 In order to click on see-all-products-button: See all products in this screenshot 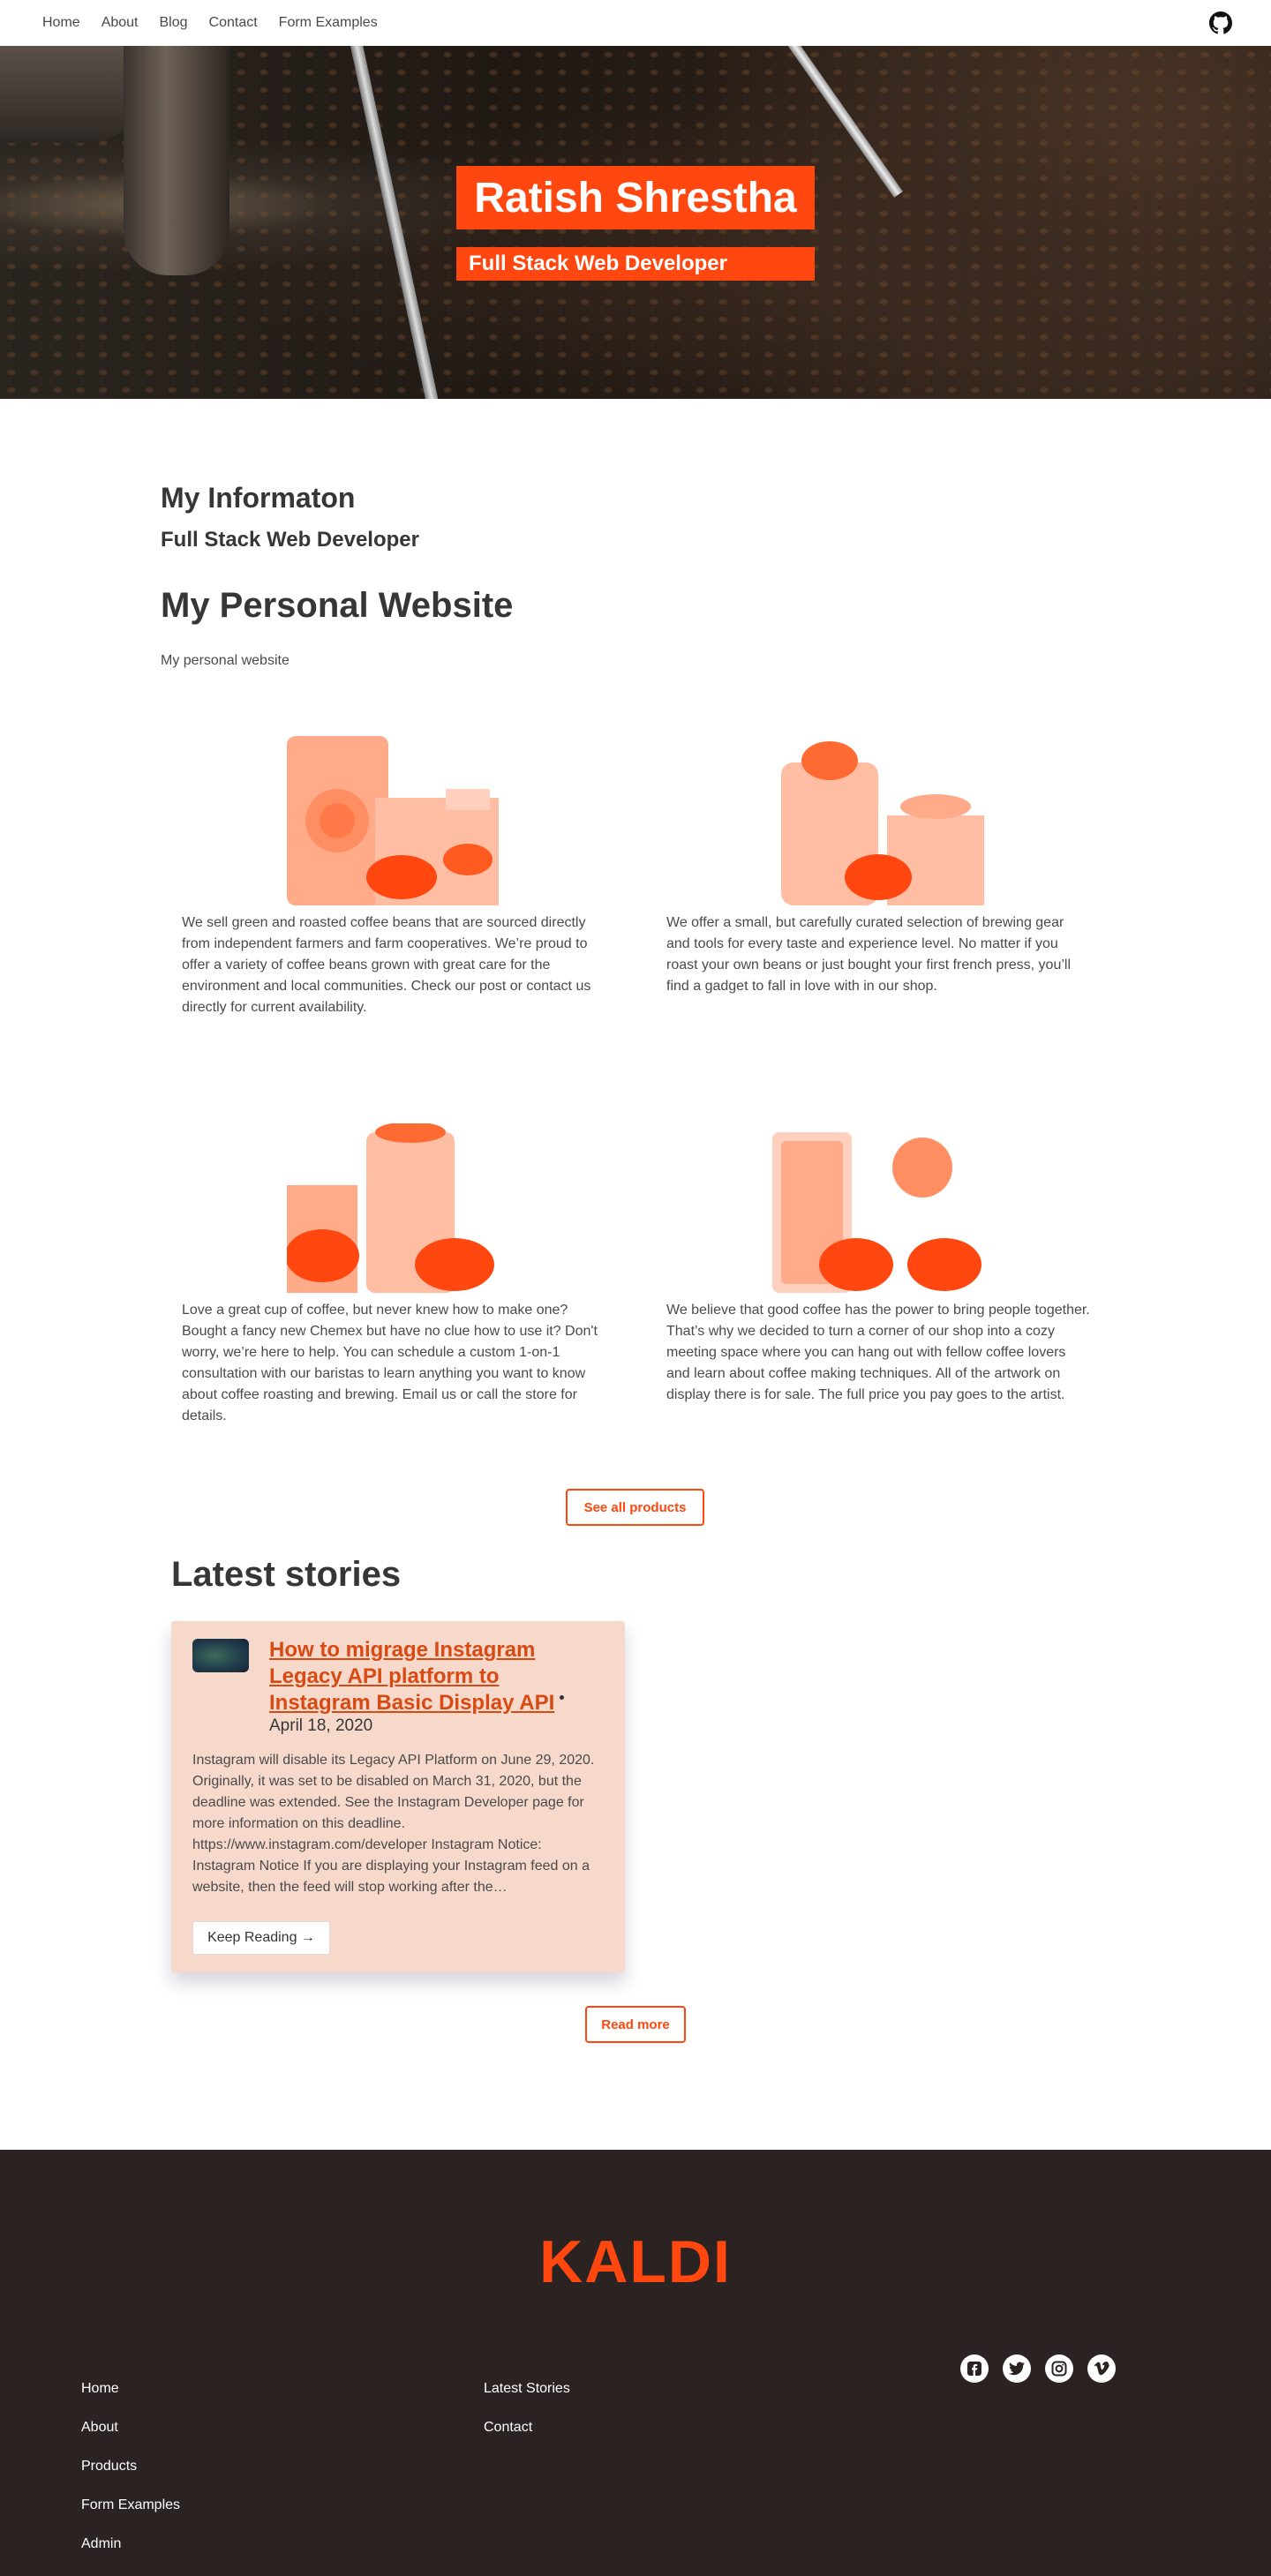, I will do `click(635, 1507)`.